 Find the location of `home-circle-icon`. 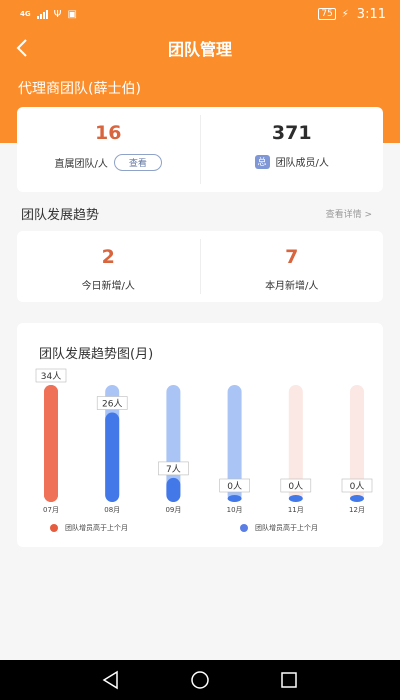

home-circle-icon is located at coordinates (200, 680).